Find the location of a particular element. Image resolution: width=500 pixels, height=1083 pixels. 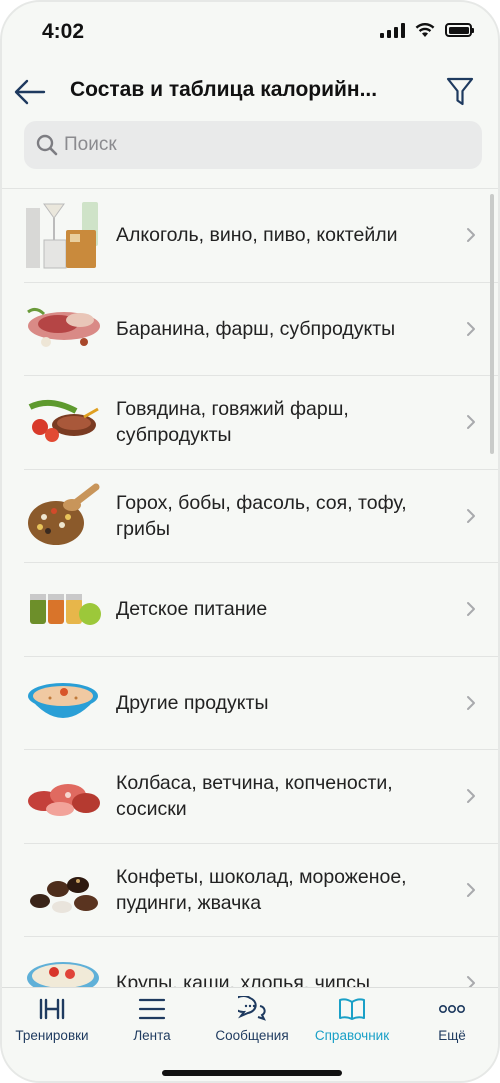

more-dots-icon is located at coordinates (451, 1009).